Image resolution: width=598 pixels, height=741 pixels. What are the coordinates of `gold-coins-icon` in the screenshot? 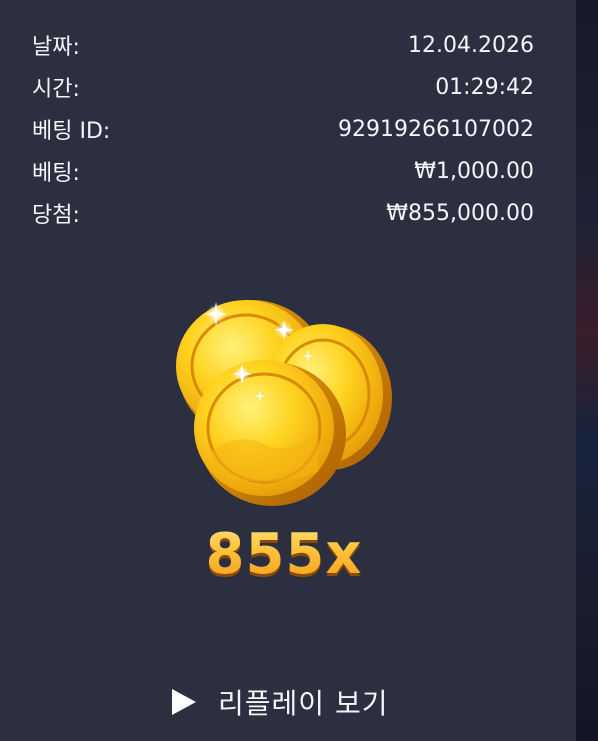 It's located at (285, 402).